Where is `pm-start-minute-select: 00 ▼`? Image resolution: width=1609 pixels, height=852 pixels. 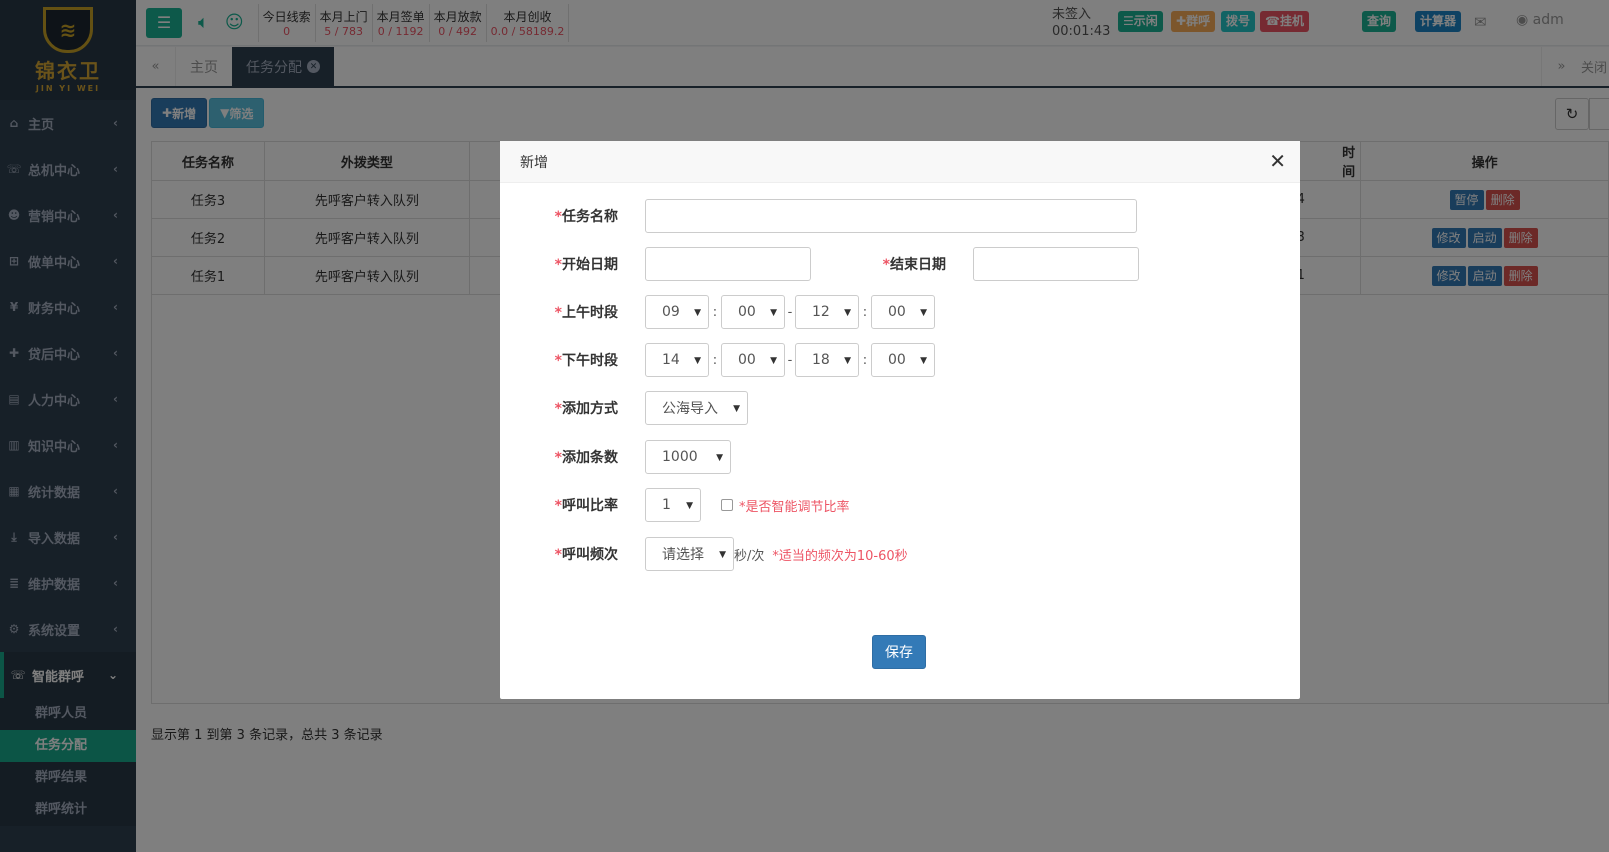 pm-start-minute-select: 00 ▼ is located at coordinates (753, 360).